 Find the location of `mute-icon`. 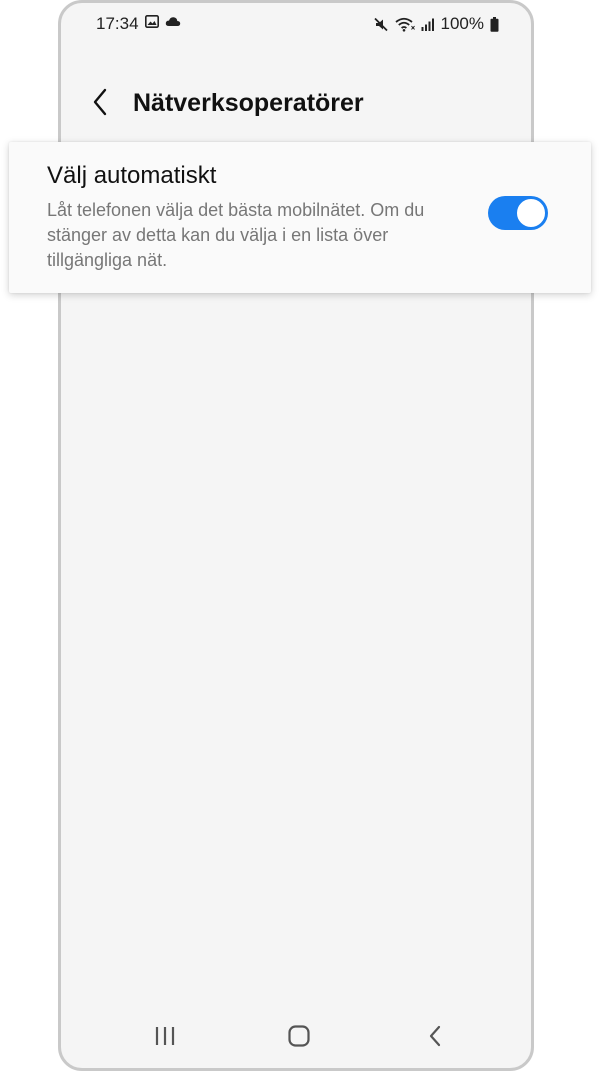

mute-icon is located at coordinates (381, 24).